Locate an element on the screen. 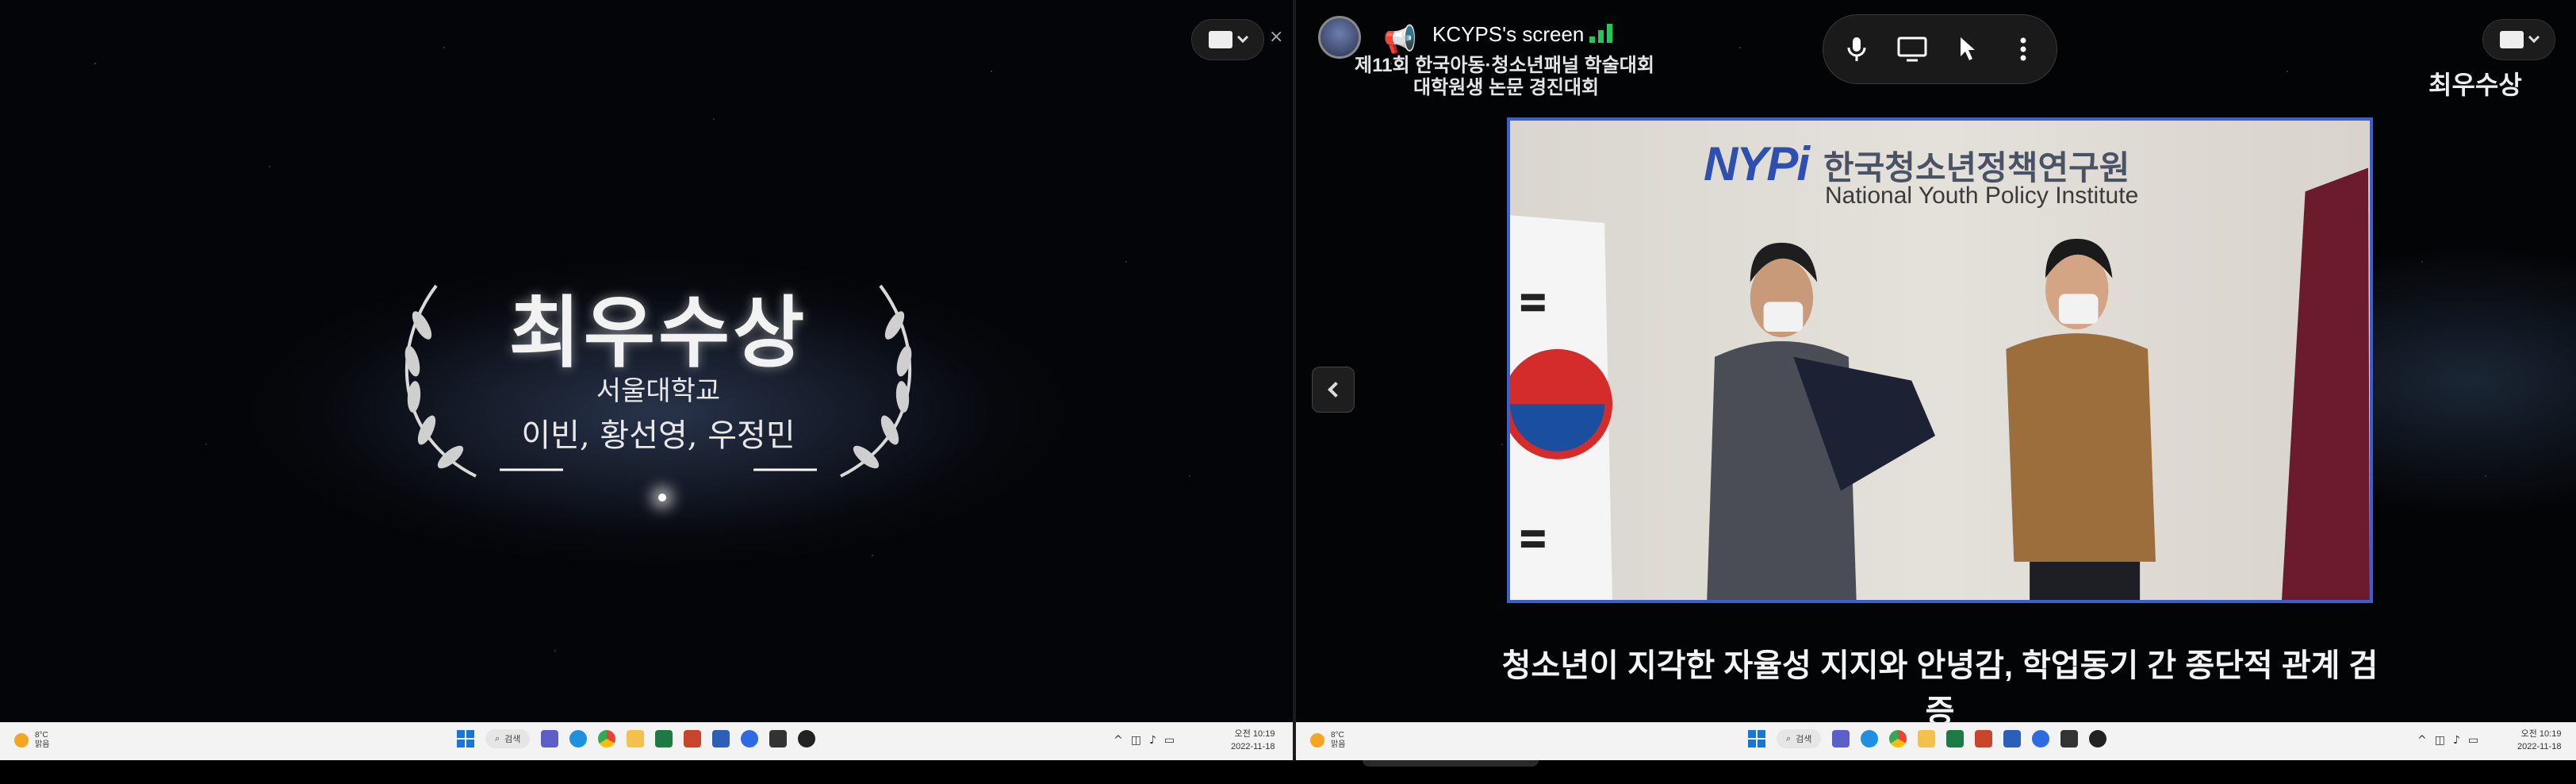  paper-title-caption: 청소년이 지각한 자율성 지지와 안녕감, 학업동기 간 종단적 관계 검증 is located at coordinates (1940, 688).